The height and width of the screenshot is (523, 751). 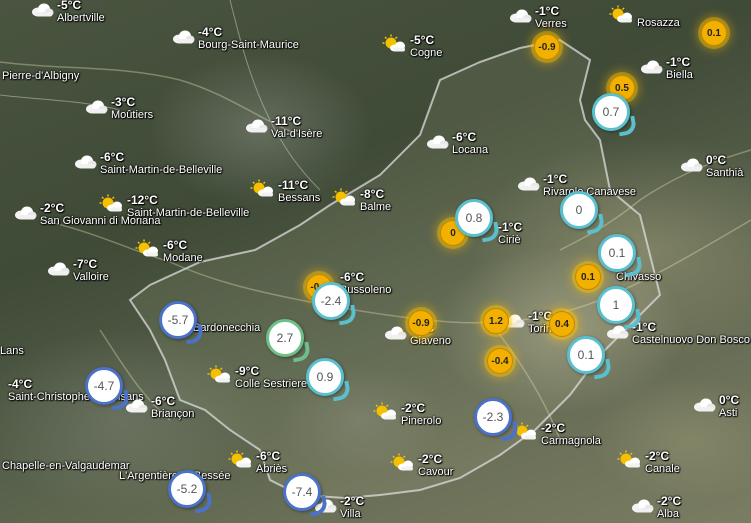 What do you see at coordinates (430, 341) in the screenshot?
I see `city-name: Giaveno` at bounding box center [430, 341].